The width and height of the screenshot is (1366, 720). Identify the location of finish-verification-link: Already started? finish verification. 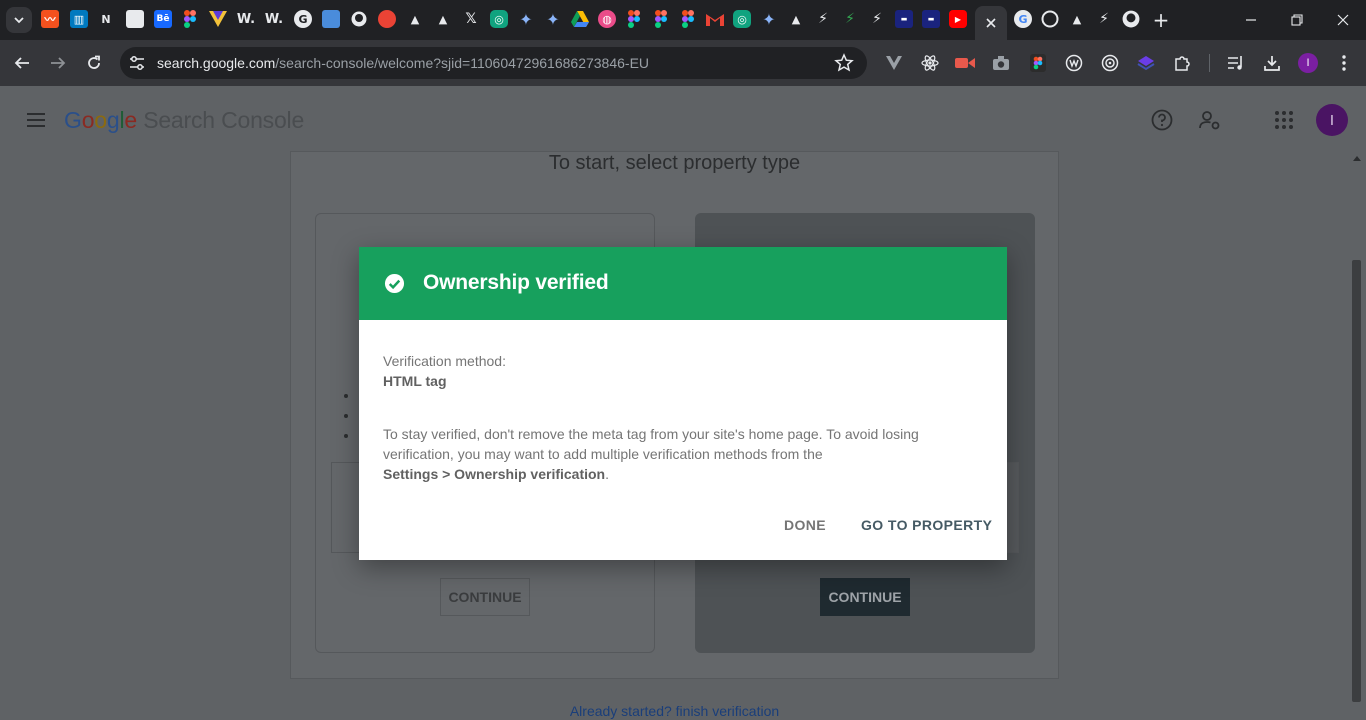
(674, 711).